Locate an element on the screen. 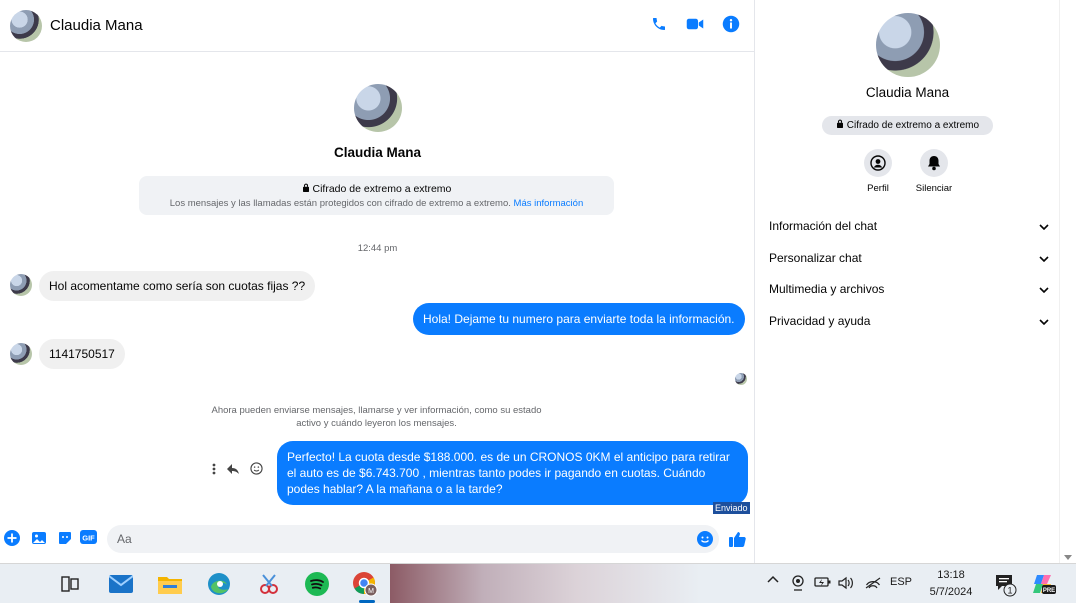 The height and width of the screenshot is (603, 1076). profile-action: Perfil is located at coordinates (878, 171).